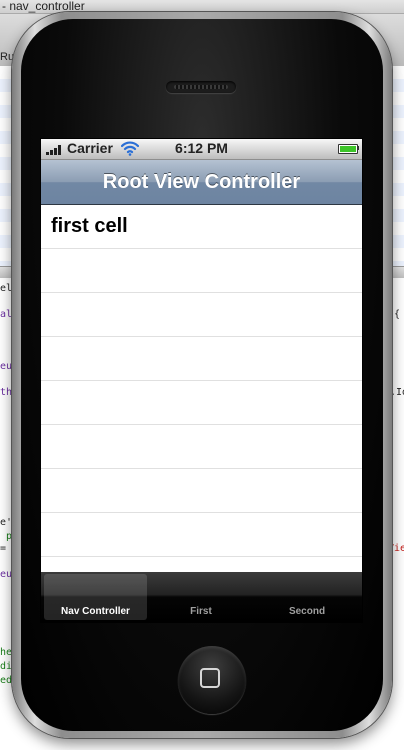  Describe the element at coordinates (6, 392) in the screenshot. I see `code-fragment: th` at that location.